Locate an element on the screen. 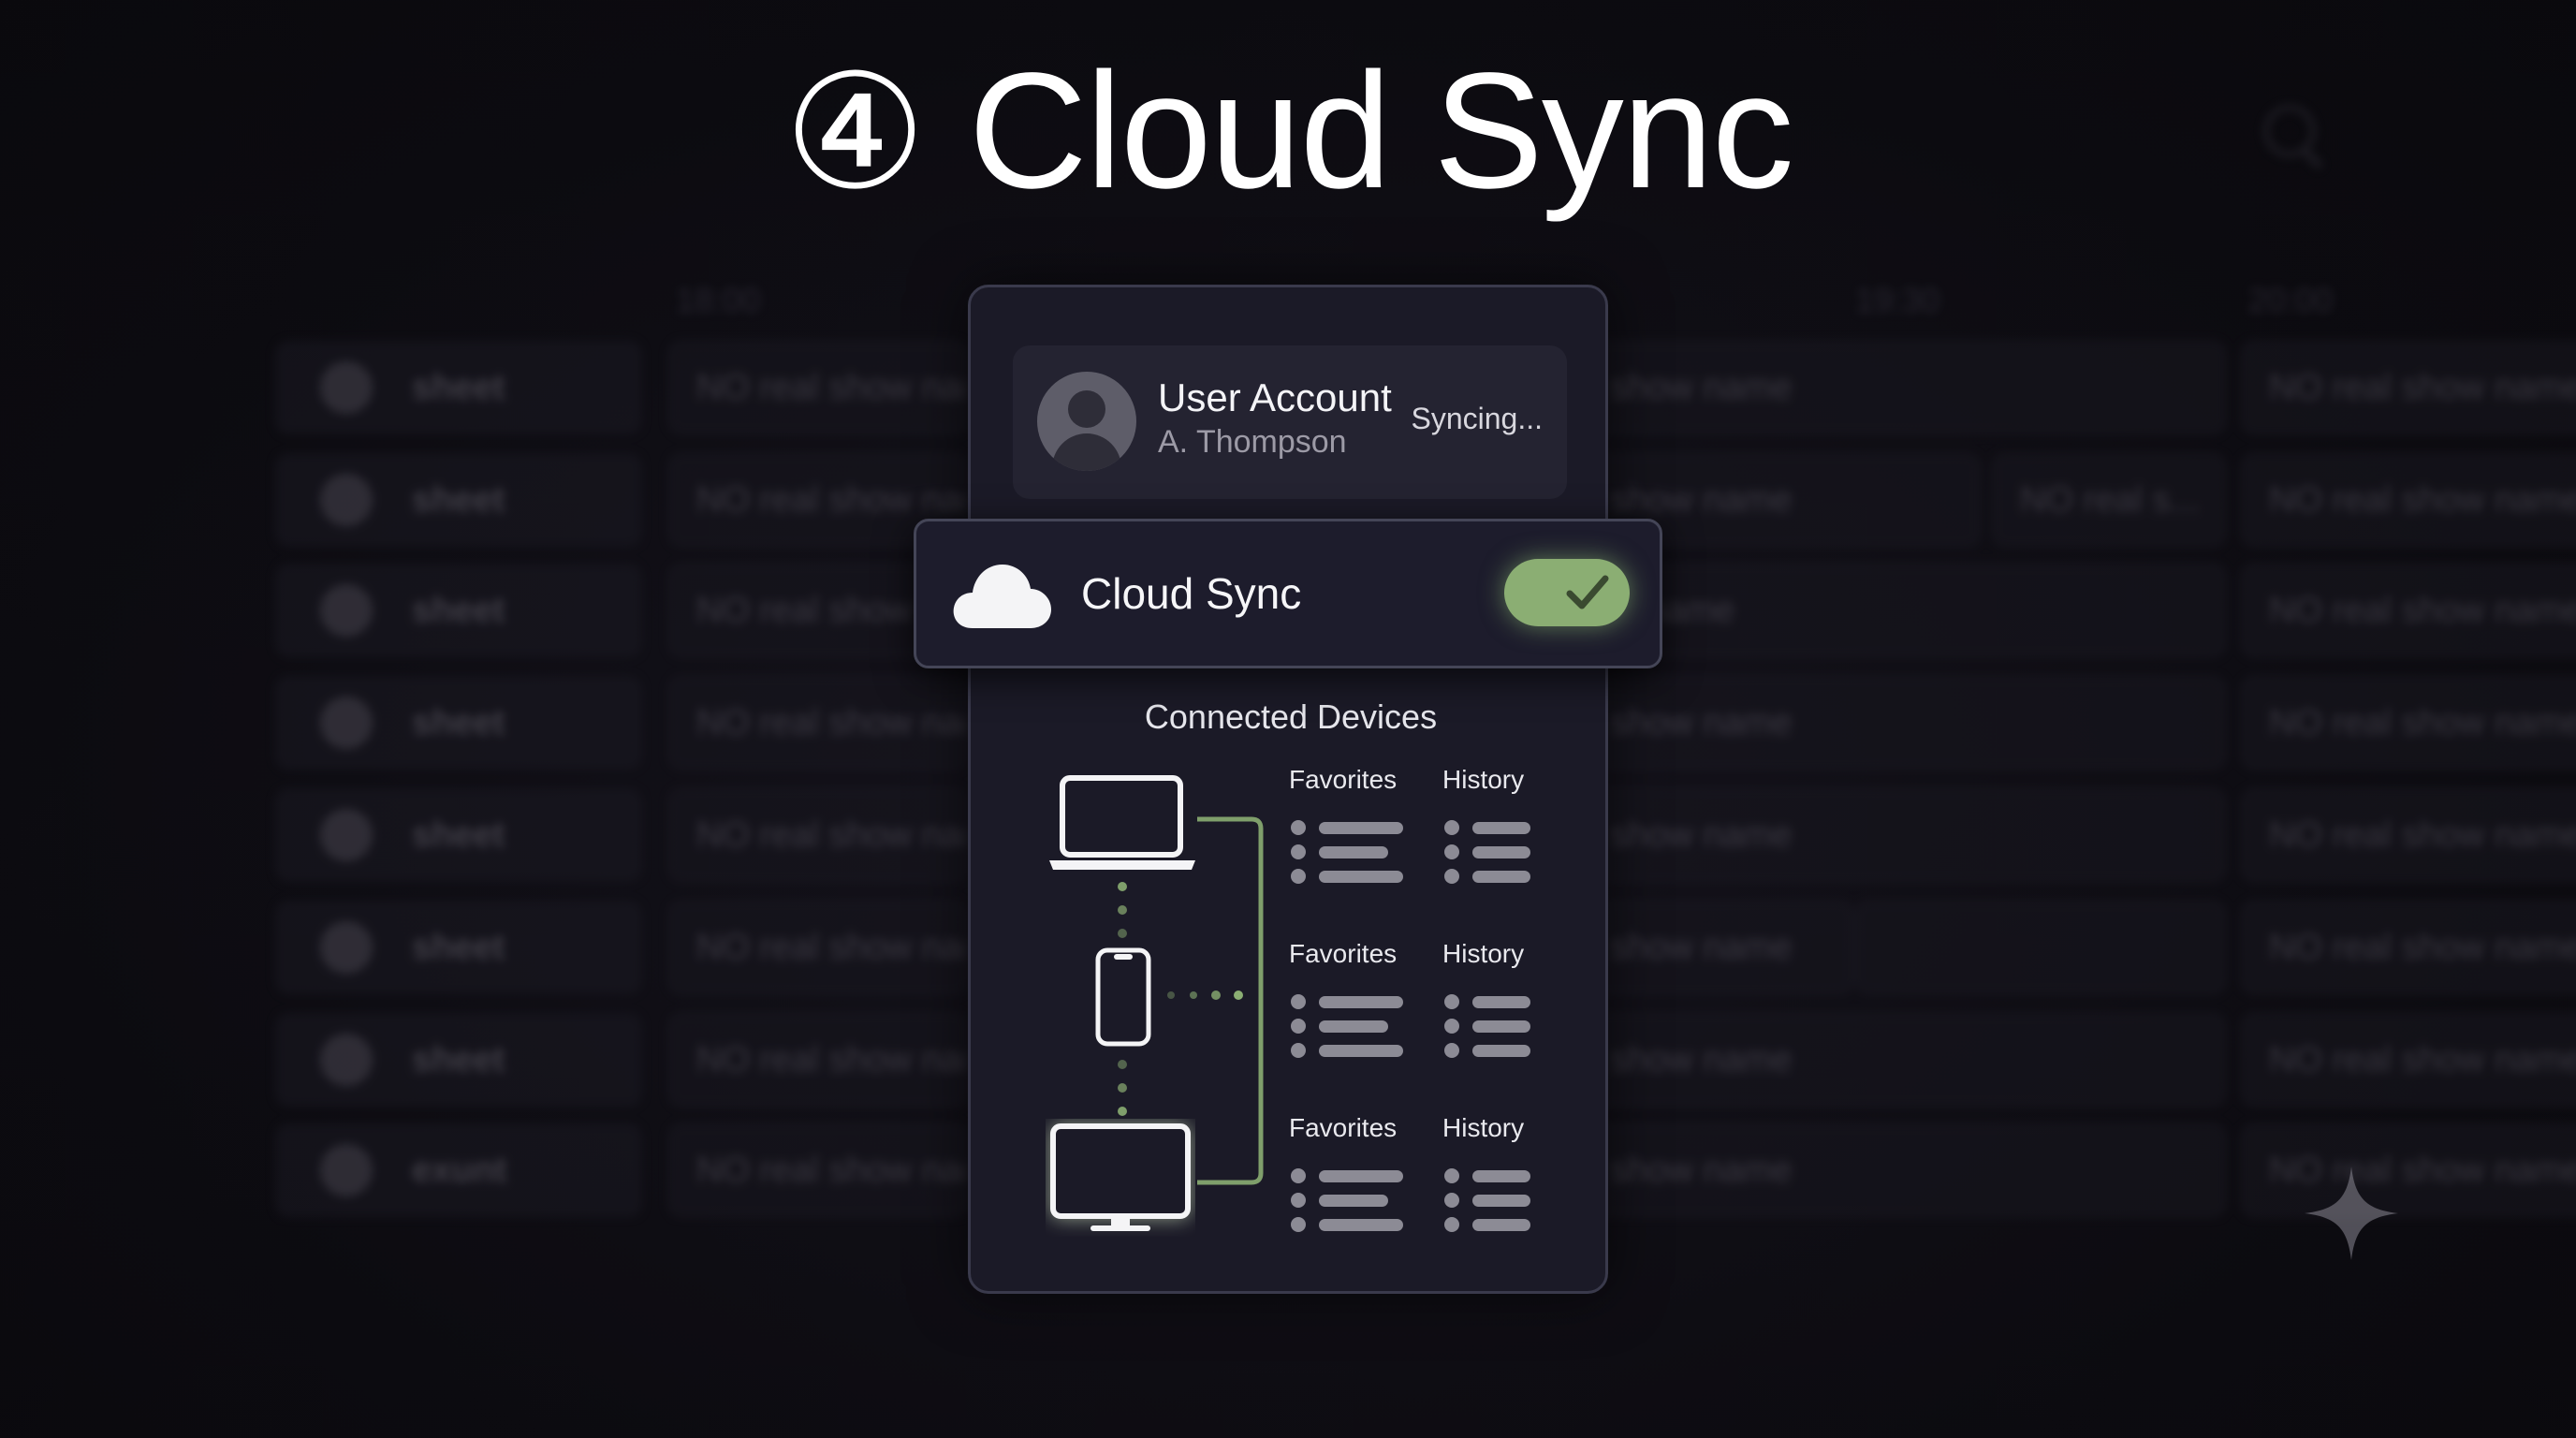  cloud-icon is located at coordinates (1002, 596).